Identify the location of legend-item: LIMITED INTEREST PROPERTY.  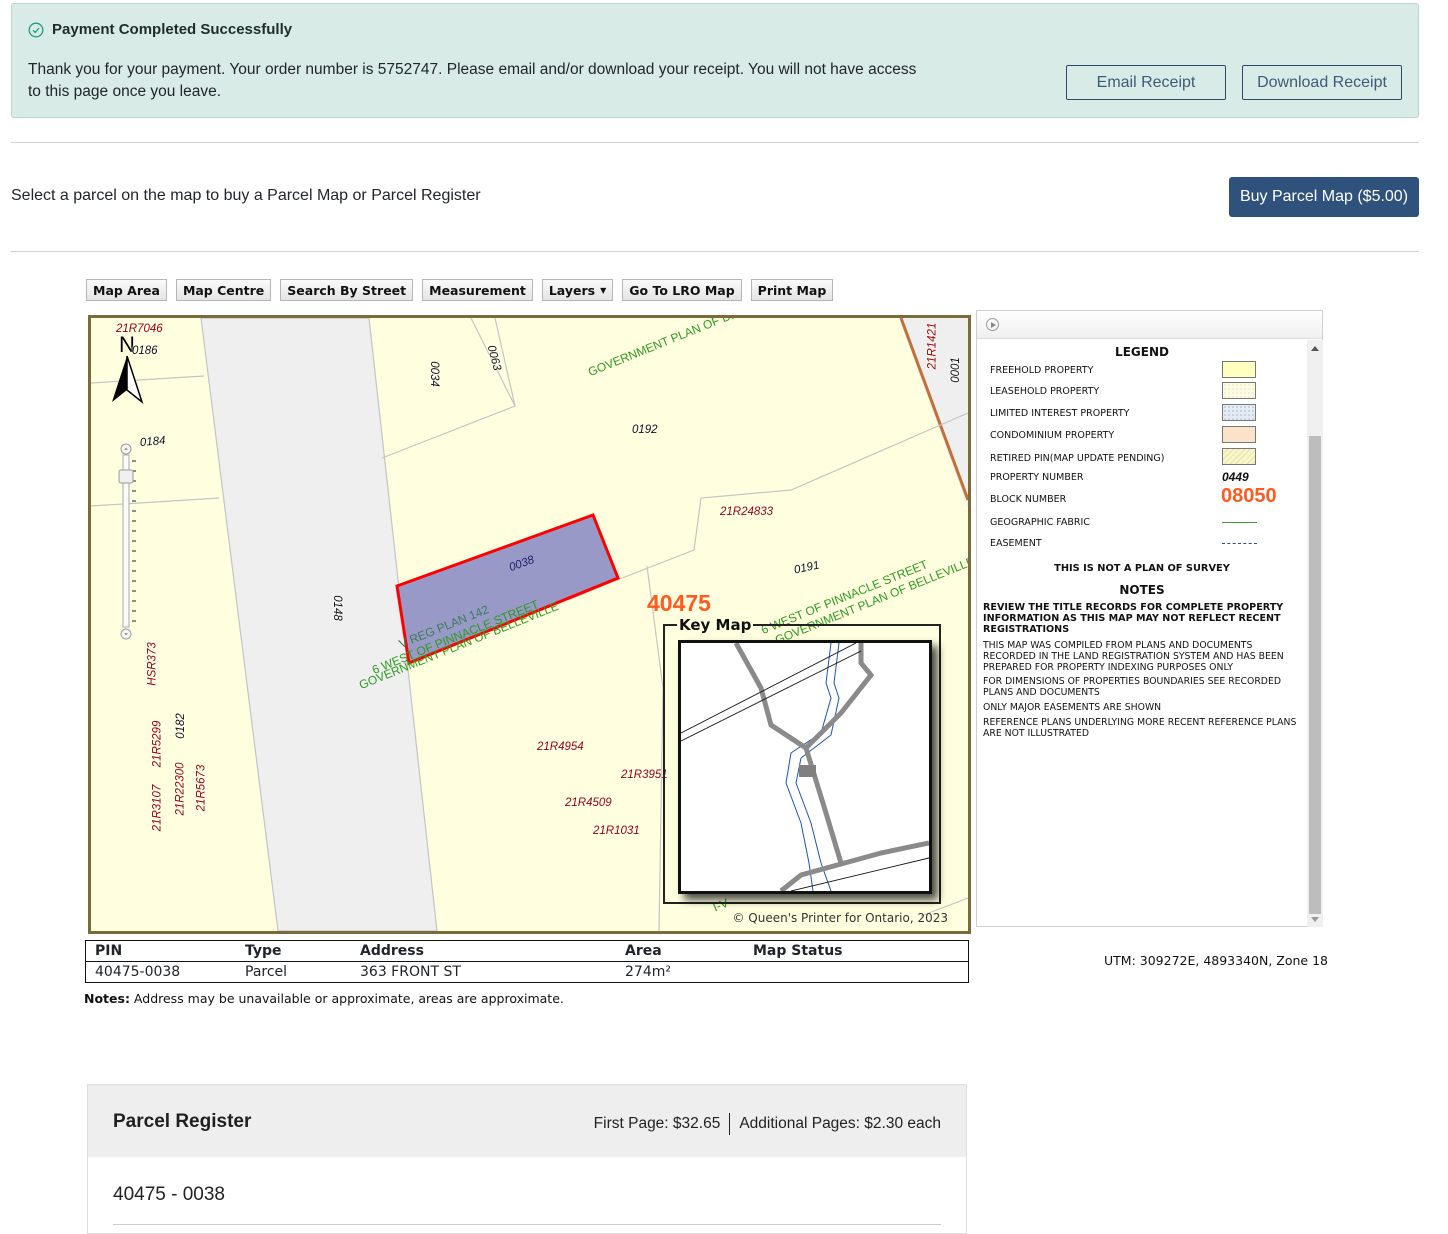
(1059, 413).